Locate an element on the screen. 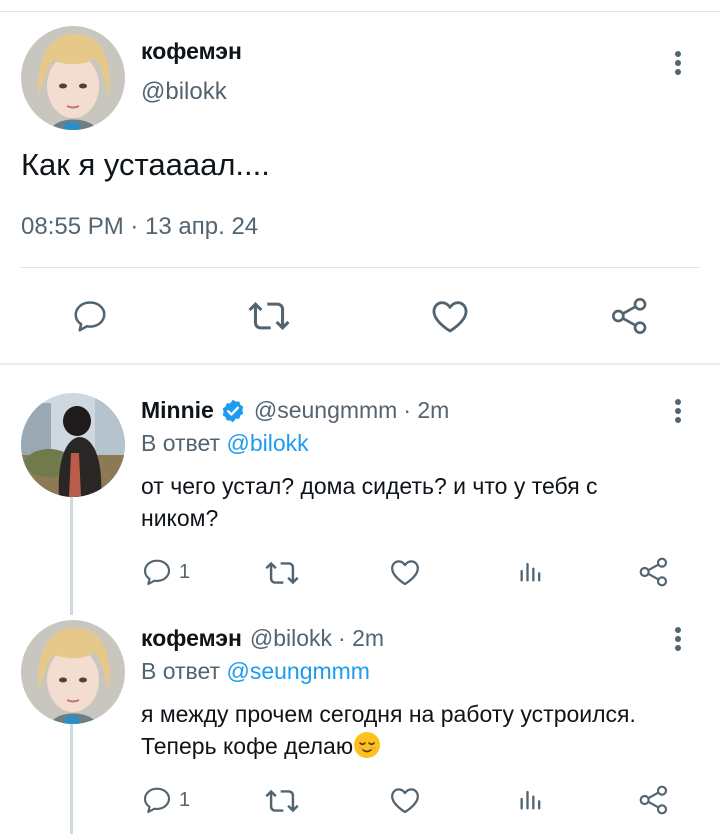 This screenshot has width=720, height=834. tweet-timestamp: 08:55 PM · 13 апр. 24 is located at coordinates (139, 227).